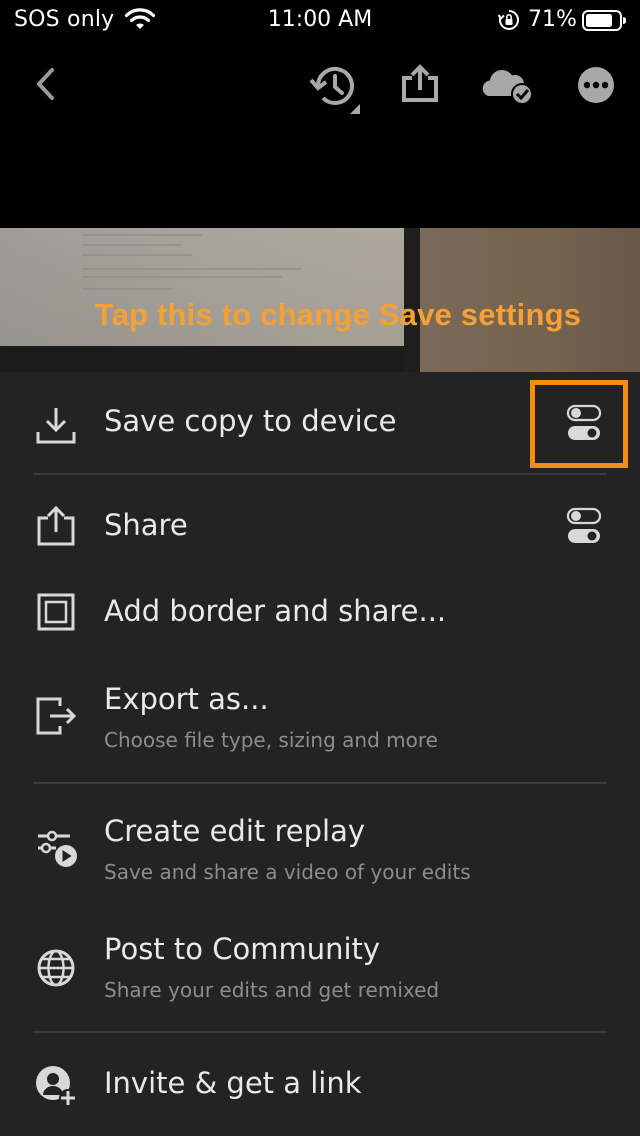  I want to click on save-settings-highlight, so click(579, 424).